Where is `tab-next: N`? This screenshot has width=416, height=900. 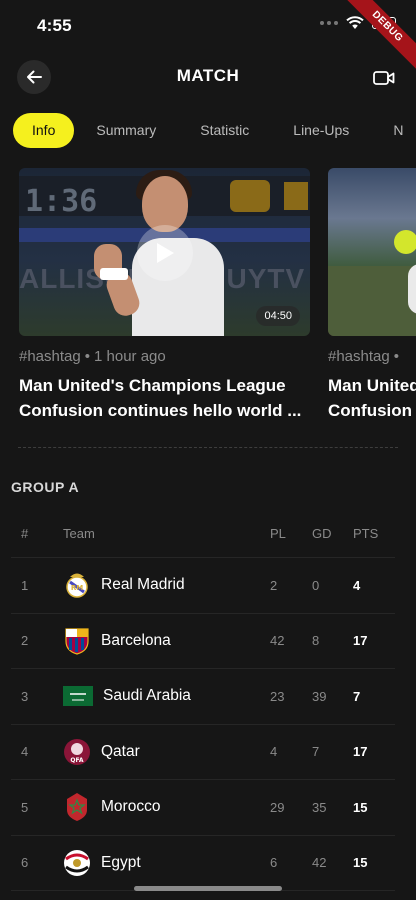 tab-next: N is located at coordinates (393, 130).